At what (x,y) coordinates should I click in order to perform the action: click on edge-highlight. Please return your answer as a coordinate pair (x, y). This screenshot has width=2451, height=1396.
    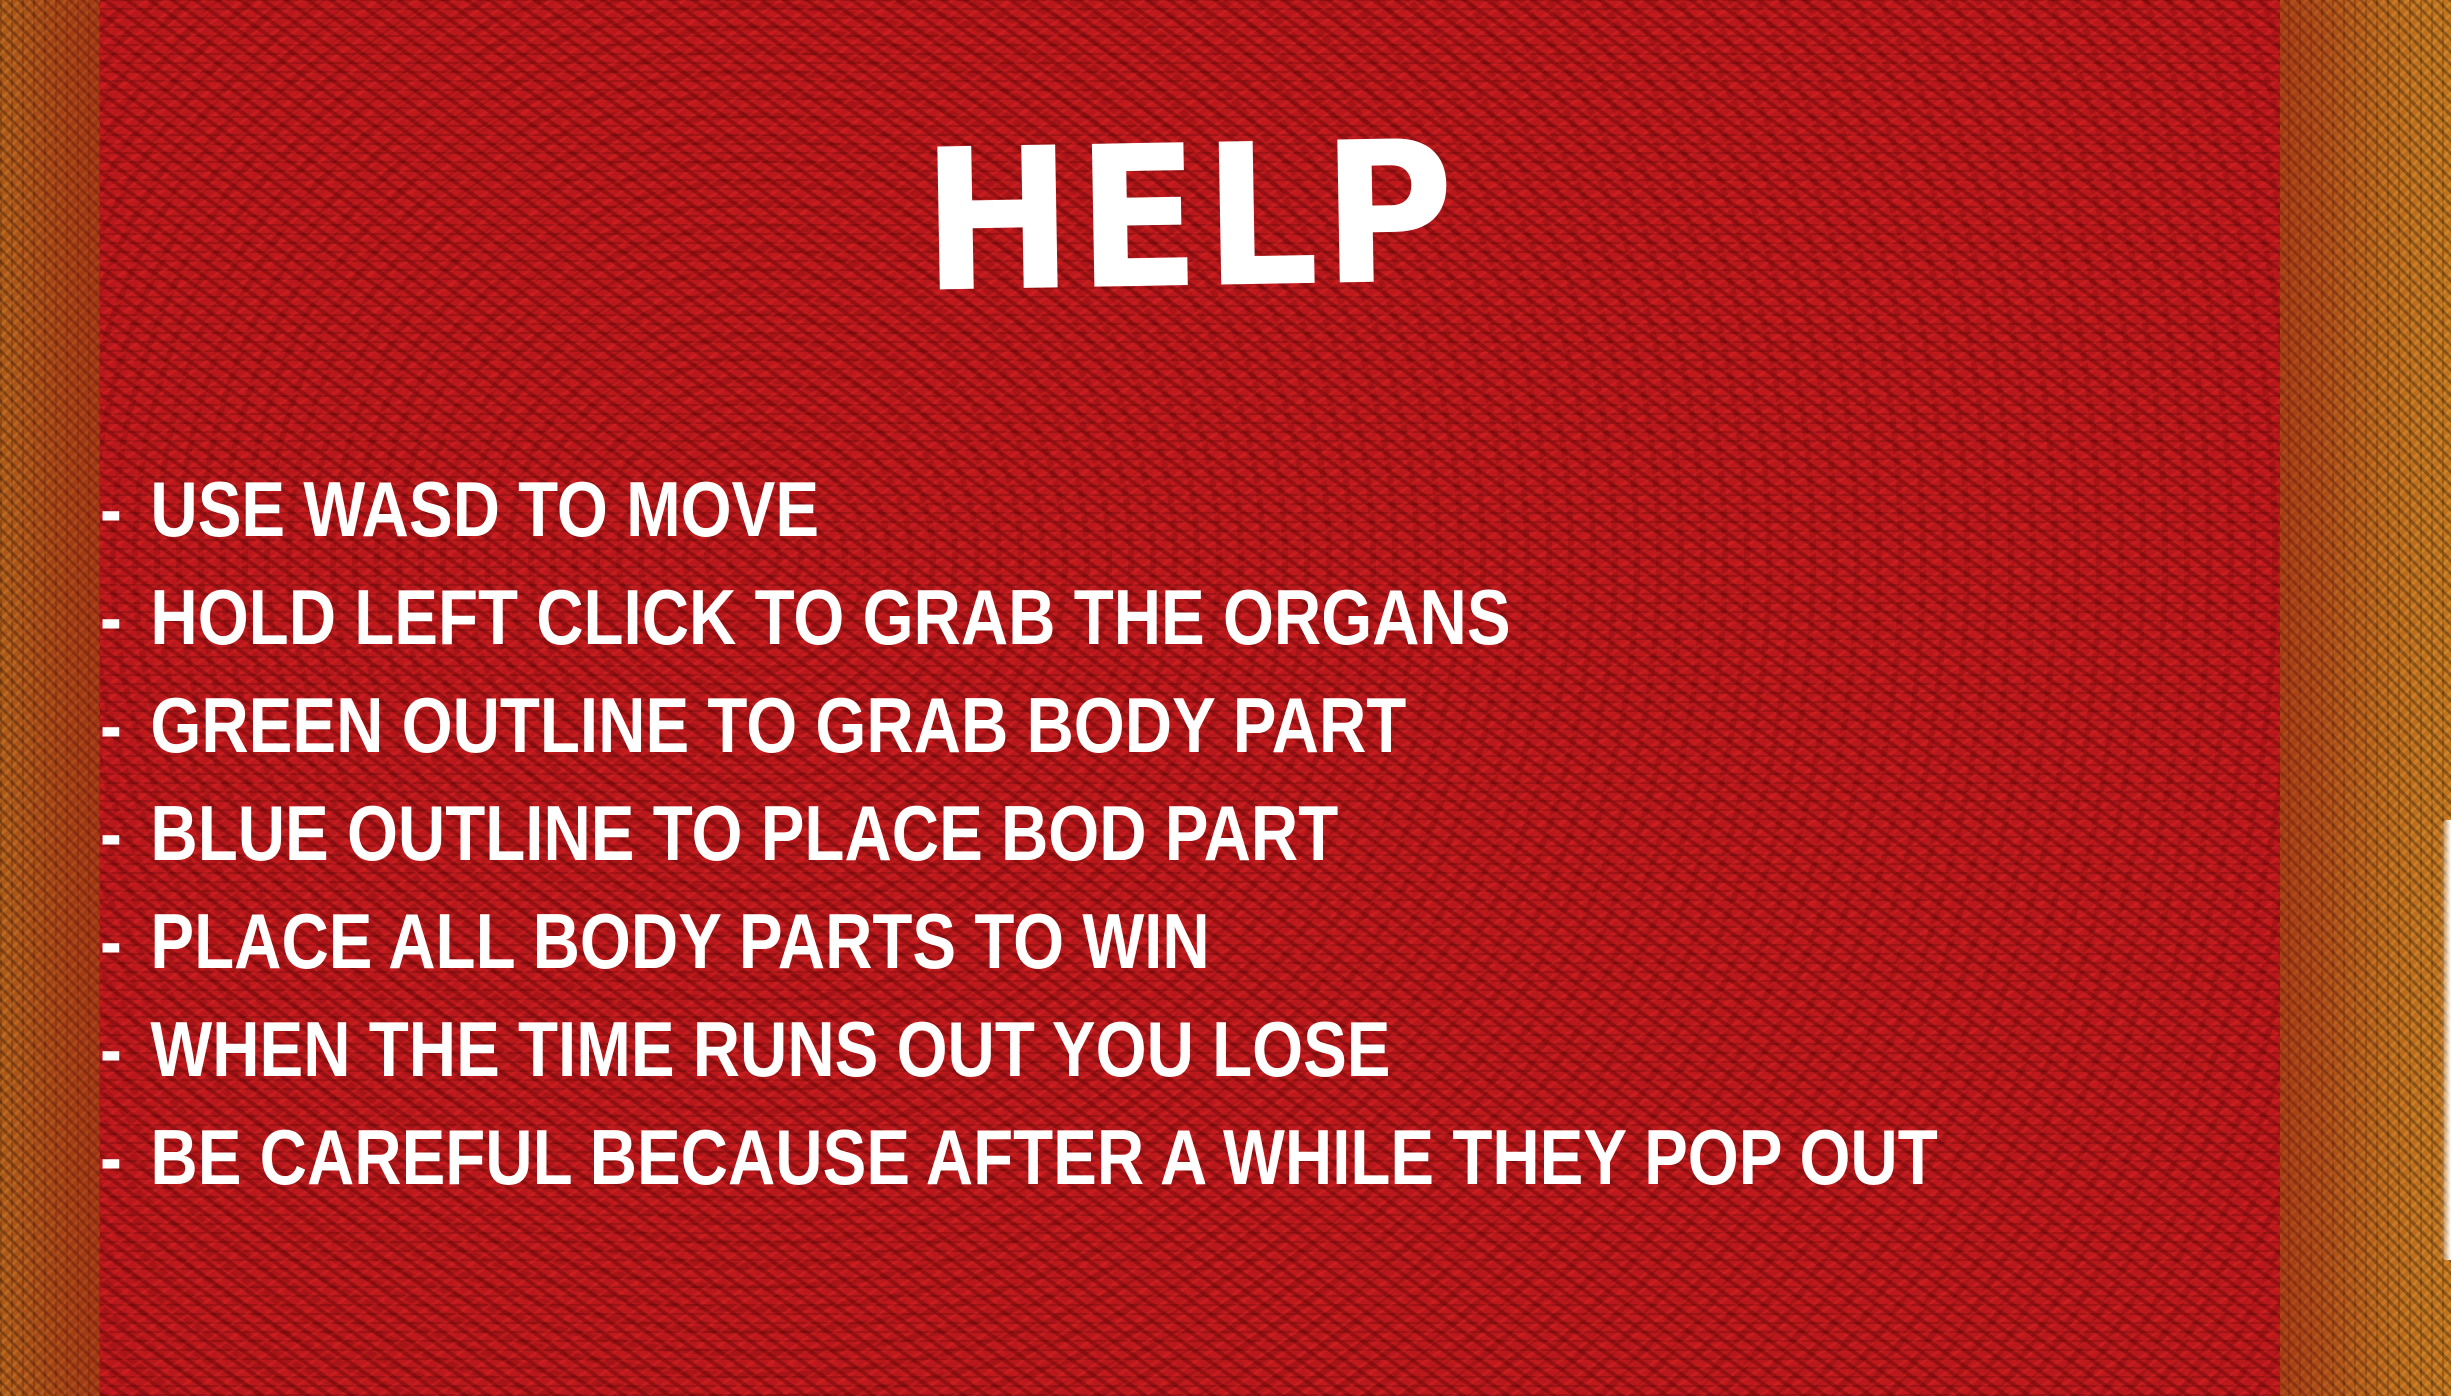
    Looking at the image, I should click on (2446, 1040).